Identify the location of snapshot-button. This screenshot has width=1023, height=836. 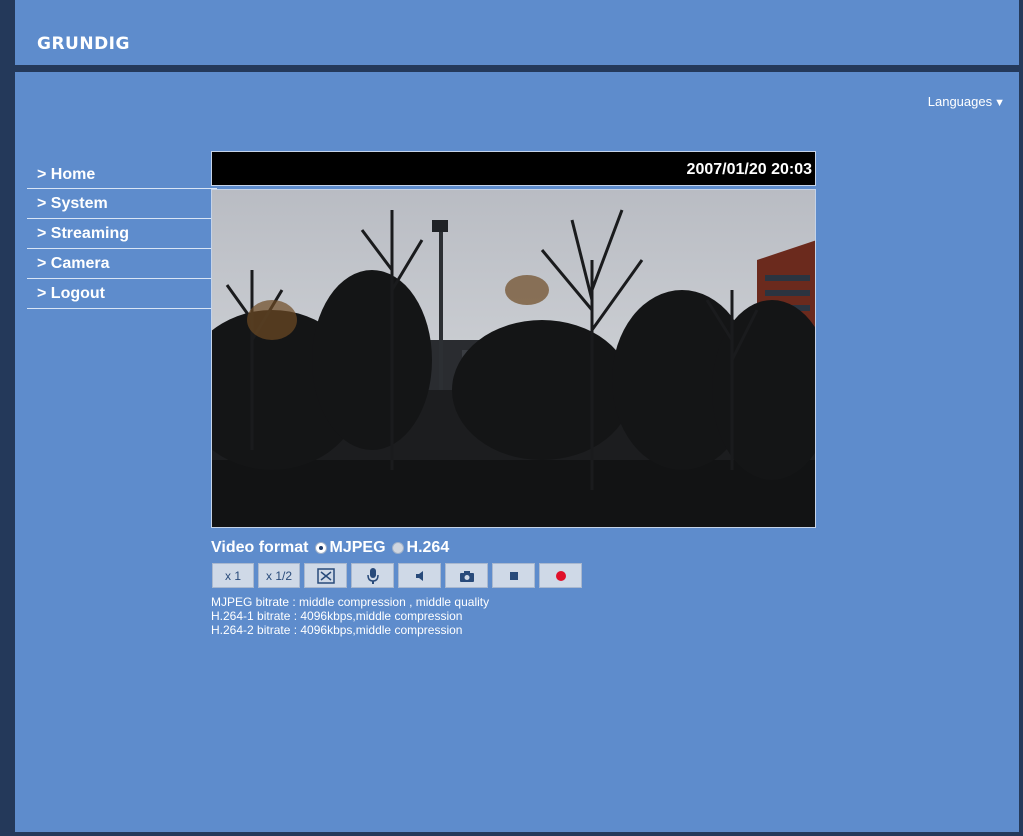
(466, 575).